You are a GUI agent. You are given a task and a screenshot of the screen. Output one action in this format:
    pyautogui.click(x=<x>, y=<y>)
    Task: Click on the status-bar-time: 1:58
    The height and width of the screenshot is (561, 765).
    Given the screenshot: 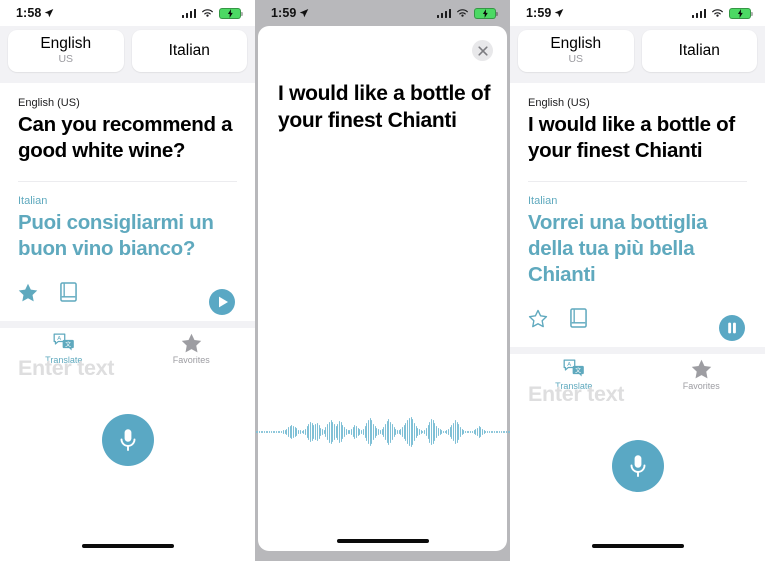 What is the action you would take?
    pyautogui.click(x=29, y=13)
    